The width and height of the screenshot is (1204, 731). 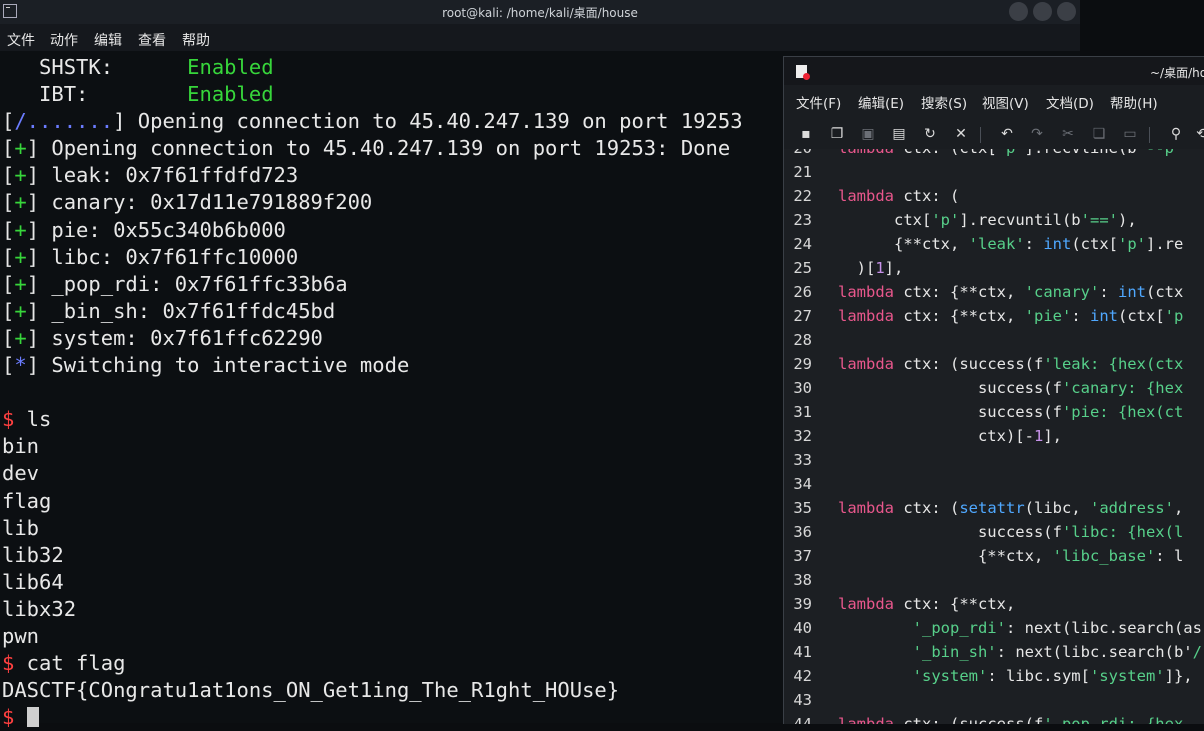 What do you see at coordinates (1011, 244) in the screenshot?
I see `code-text: {**ctx, 'leak': int(ctx['p'].re` at bounding box center [1011, 244].